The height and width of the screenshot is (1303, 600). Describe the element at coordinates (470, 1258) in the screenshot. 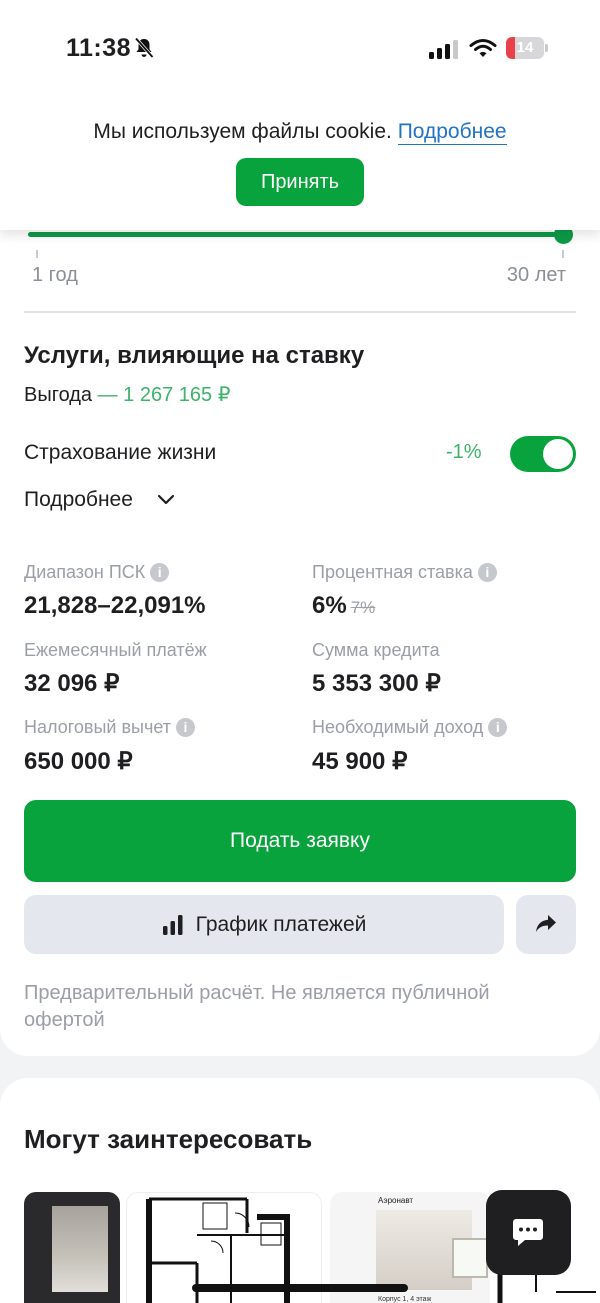

I see `window-image` at that location.